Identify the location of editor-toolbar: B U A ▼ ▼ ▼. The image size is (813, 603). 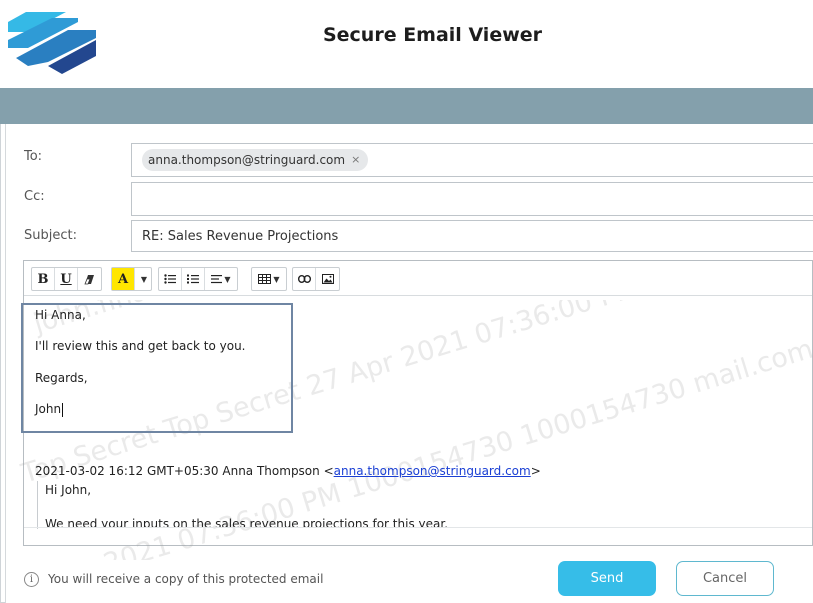
(418, 278).